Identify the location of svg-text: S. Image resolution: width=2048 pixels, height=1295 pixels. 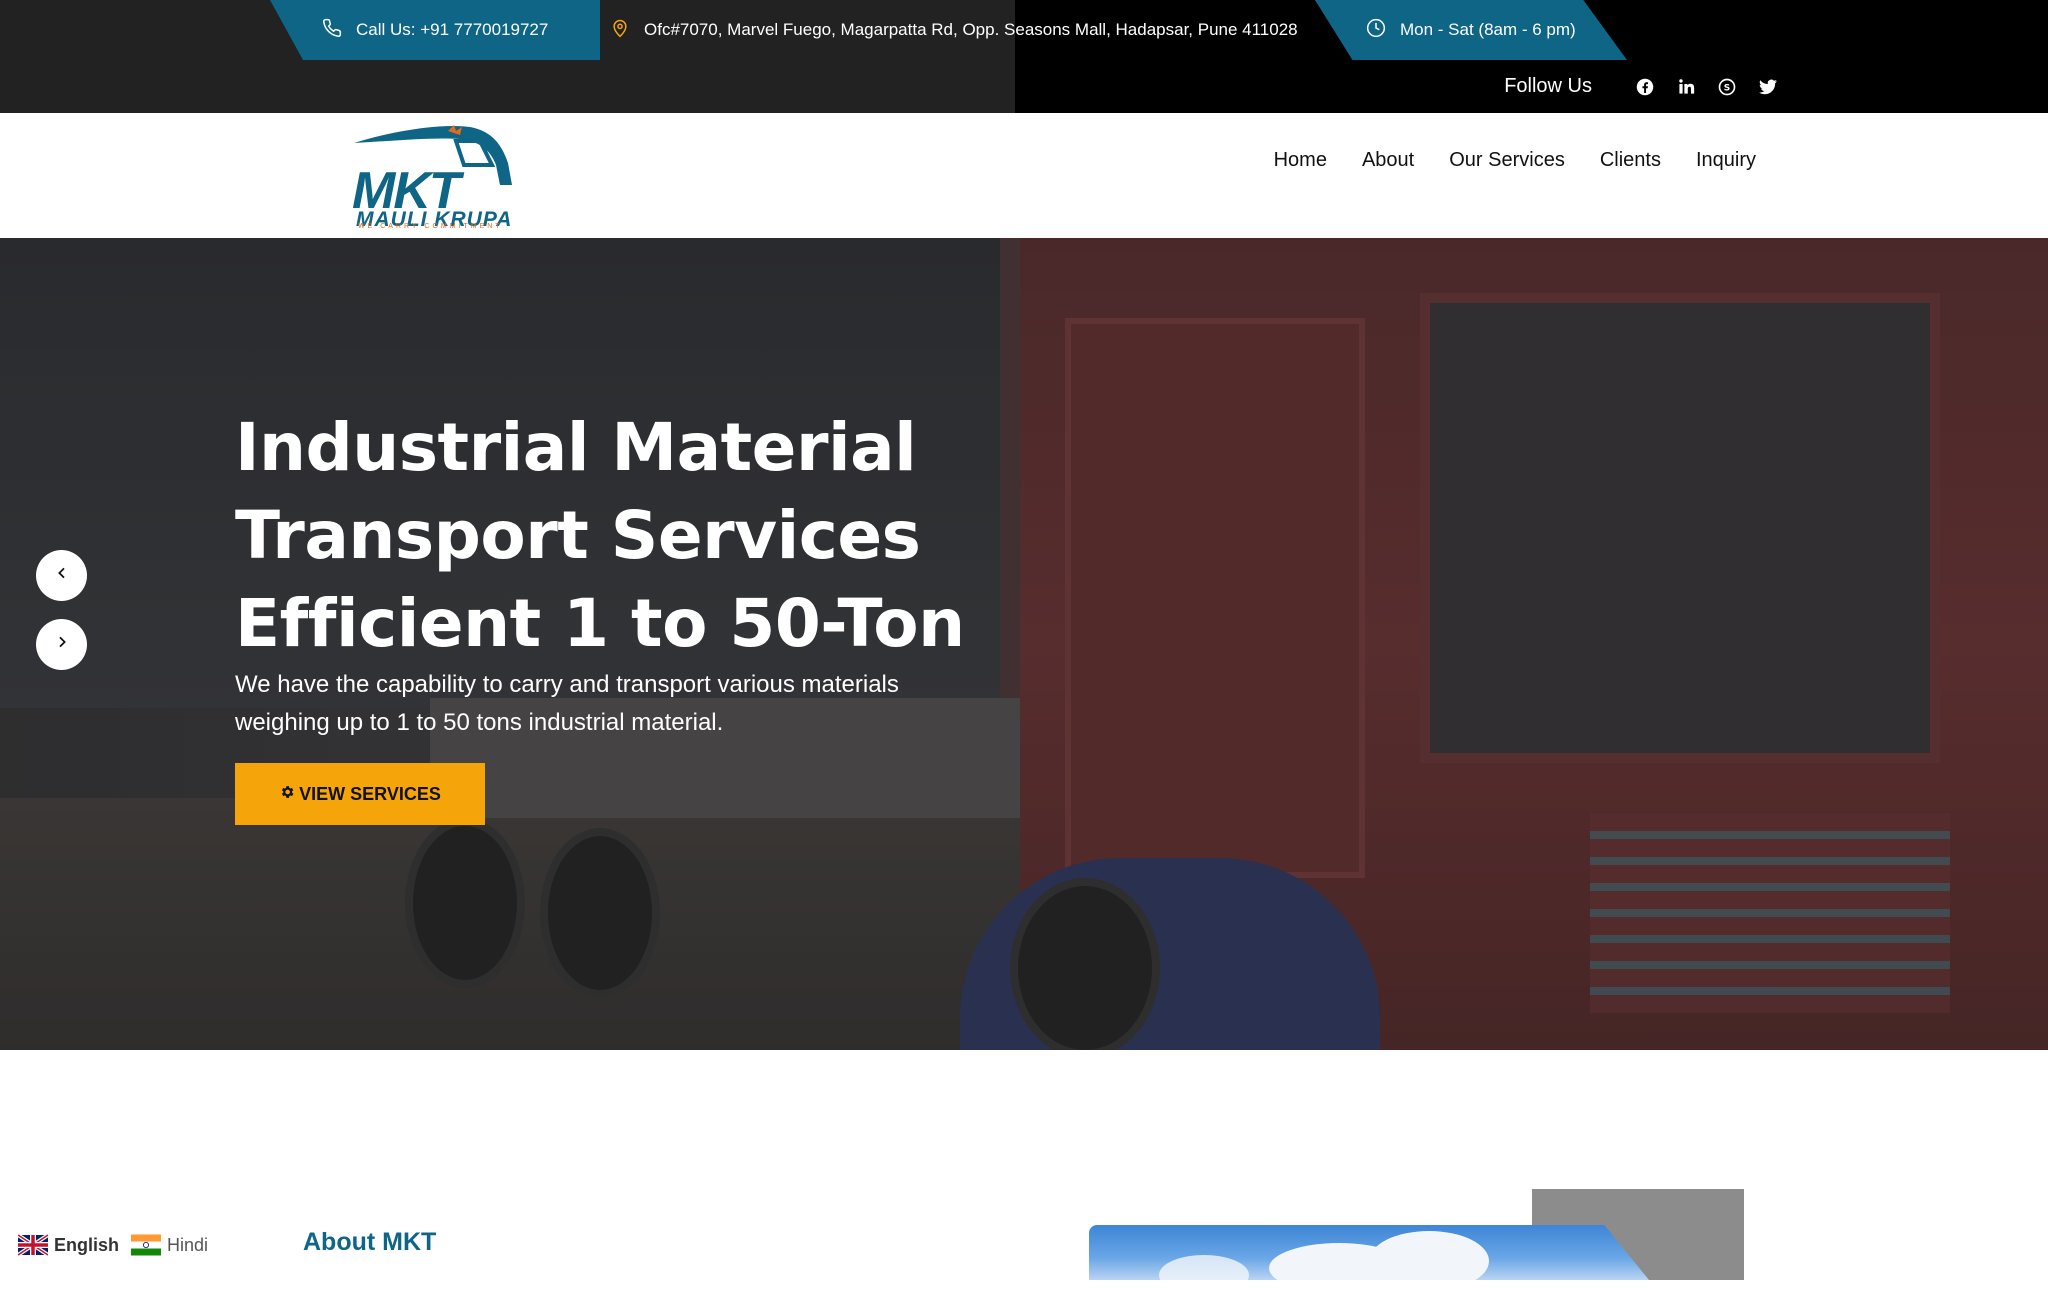
(1727, 88).